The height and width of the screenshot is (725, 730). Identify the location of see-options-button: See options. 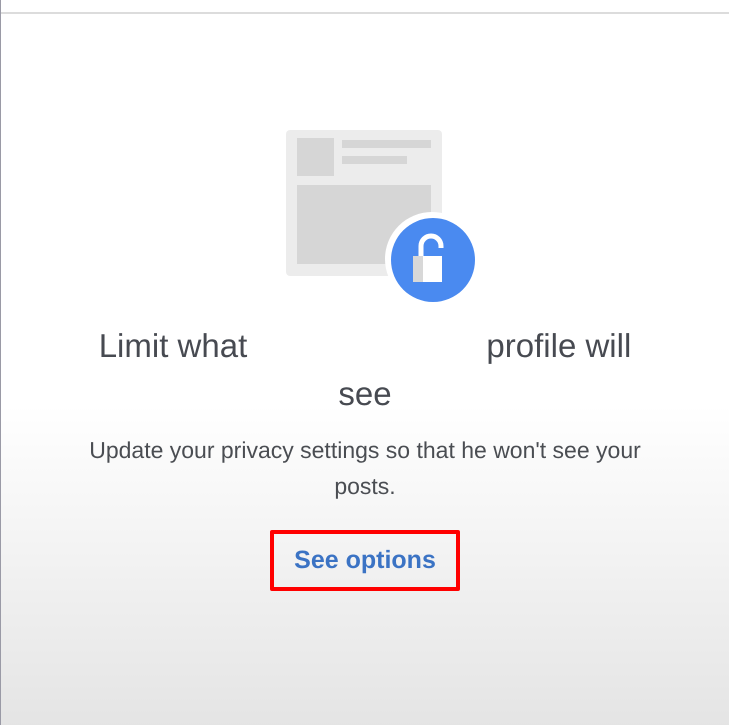
(365, 560).